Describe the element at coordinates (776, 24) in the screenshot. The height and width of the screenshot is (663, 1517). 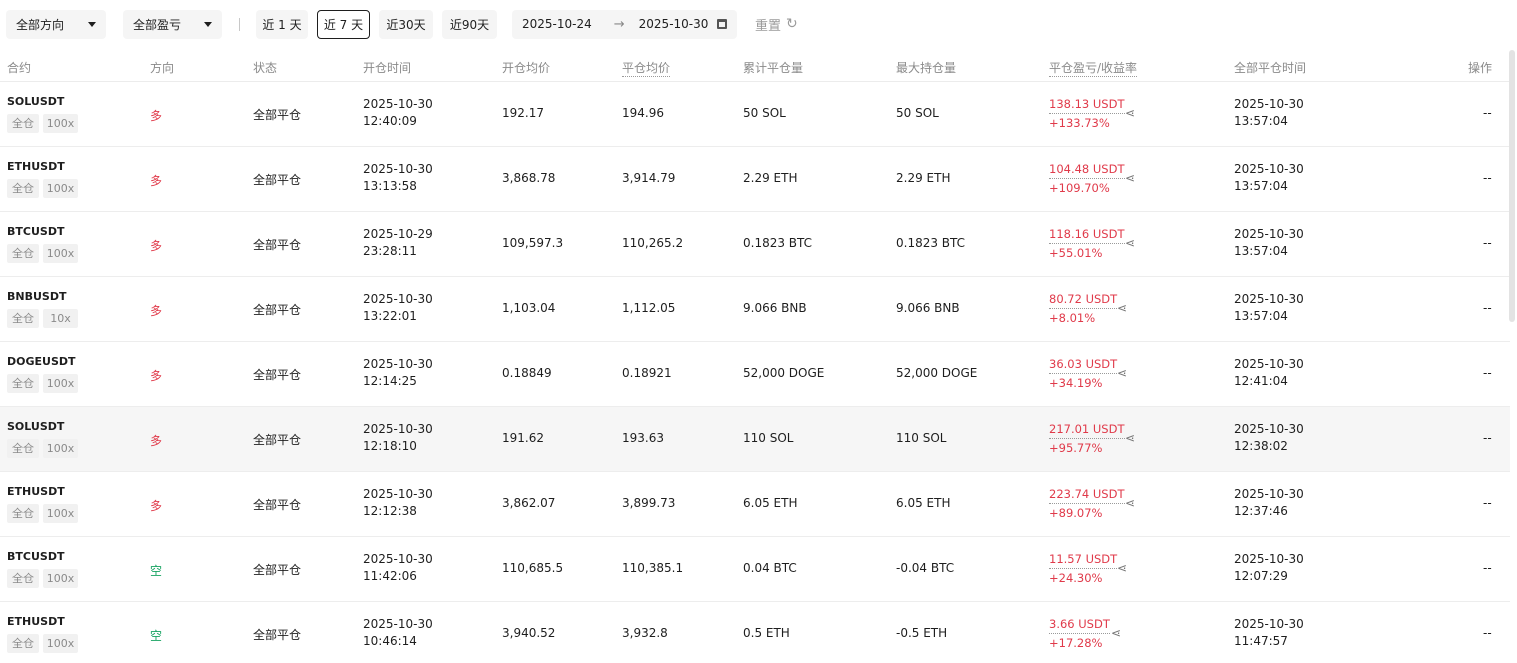
I see `reset-button: 重置 ↻` at that location.